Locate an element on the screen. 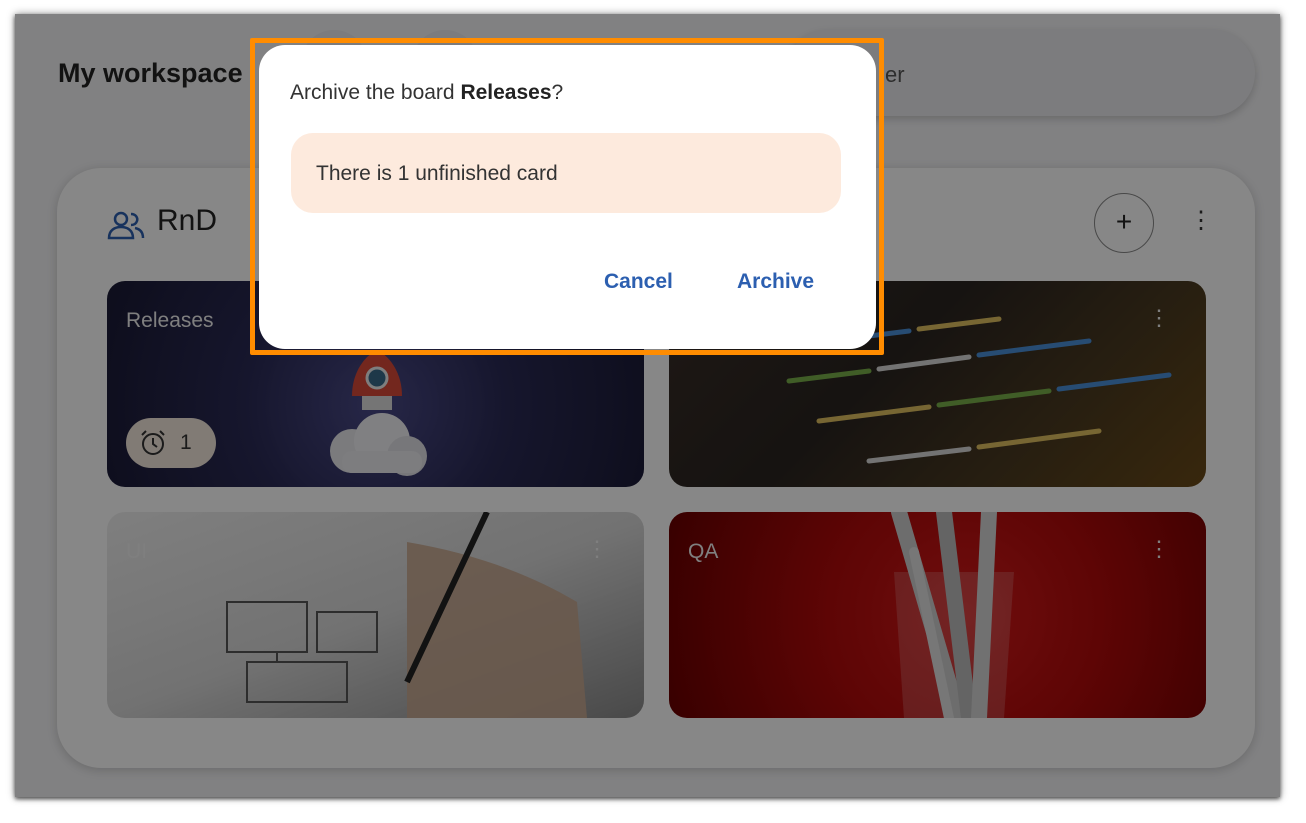 Image resolution: width=1306 pixels, height=823 pixels. dialog-question: Archive the board Releases? is located at coordinates (426, 93).